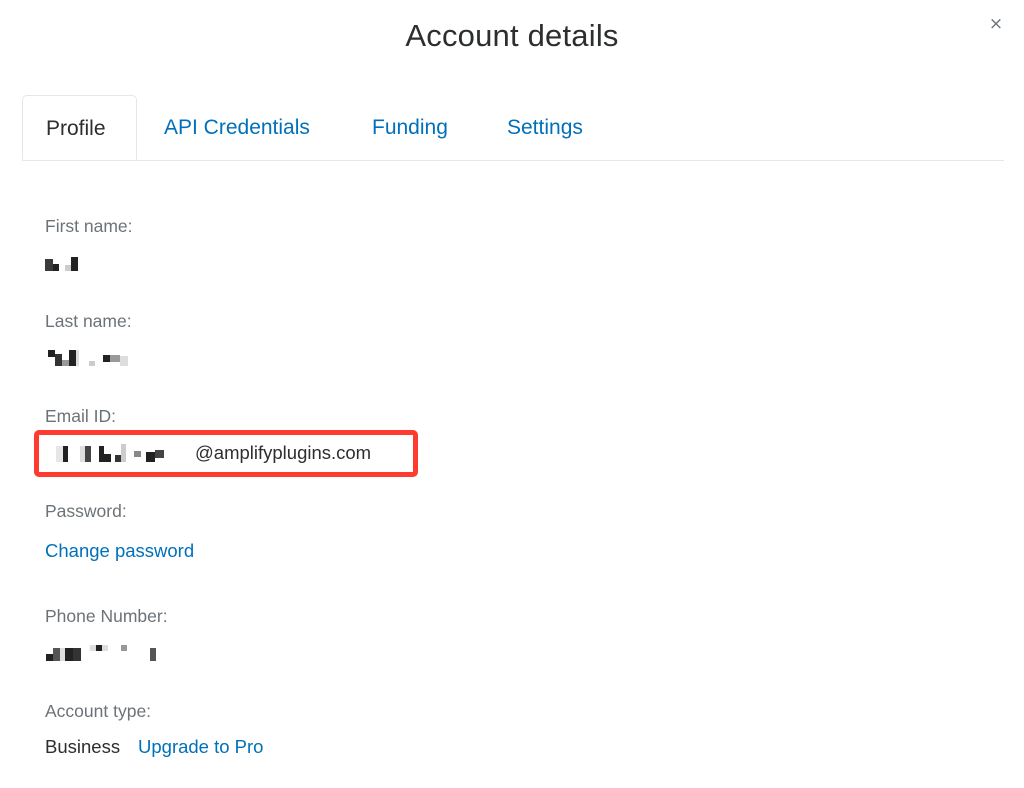 Image resolution: width=1024 pixels, height=788 pixels. I want to click on last-name-value-redacted, so click(88, 358).